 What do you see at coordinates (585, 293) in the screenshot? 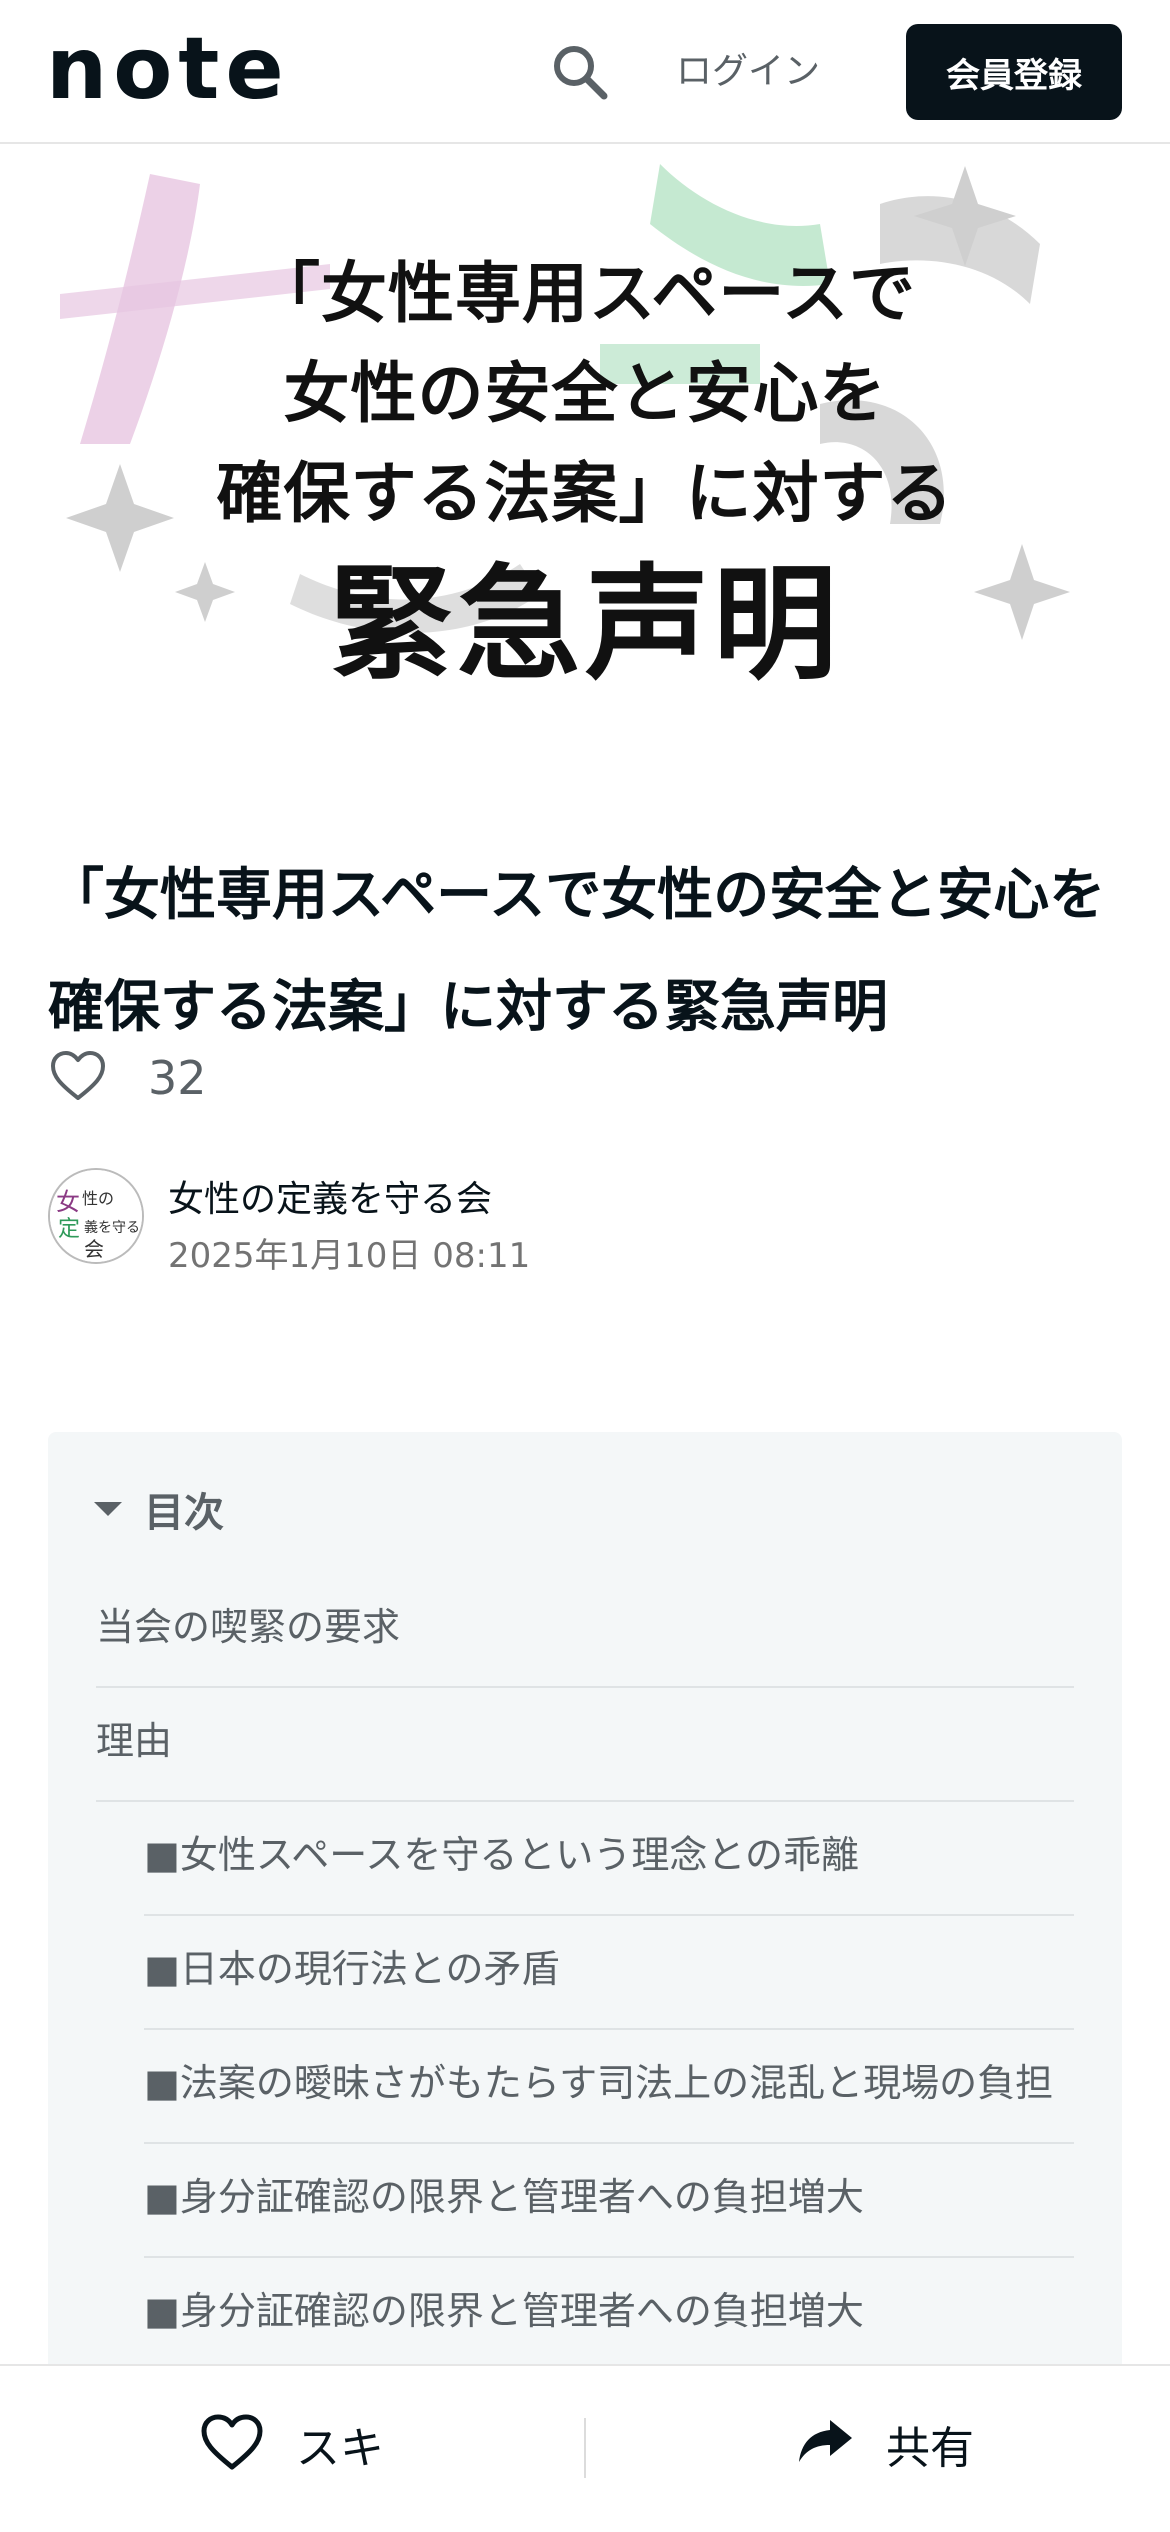
I see `hero-line-1: 「女性専用スペースで` at bounding box center [585, 293].